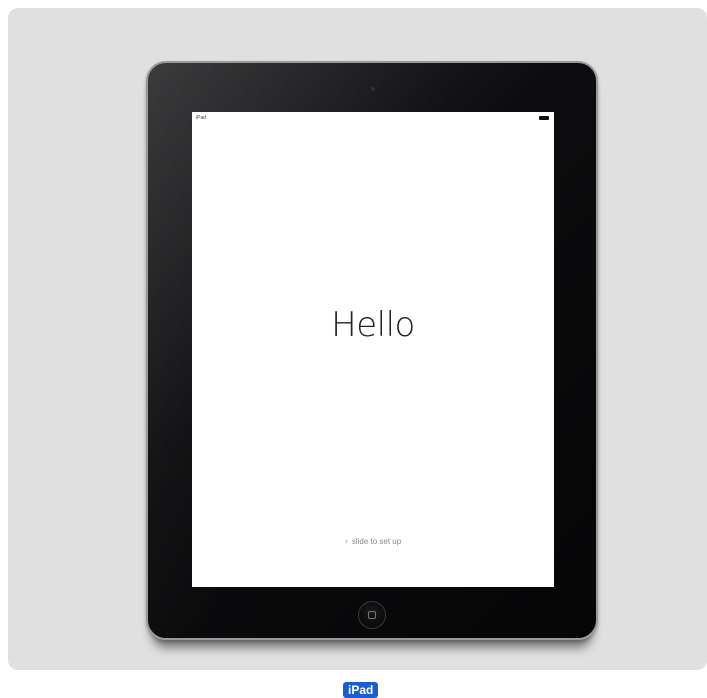  I want to click on camera-icon, so click(373, 89).